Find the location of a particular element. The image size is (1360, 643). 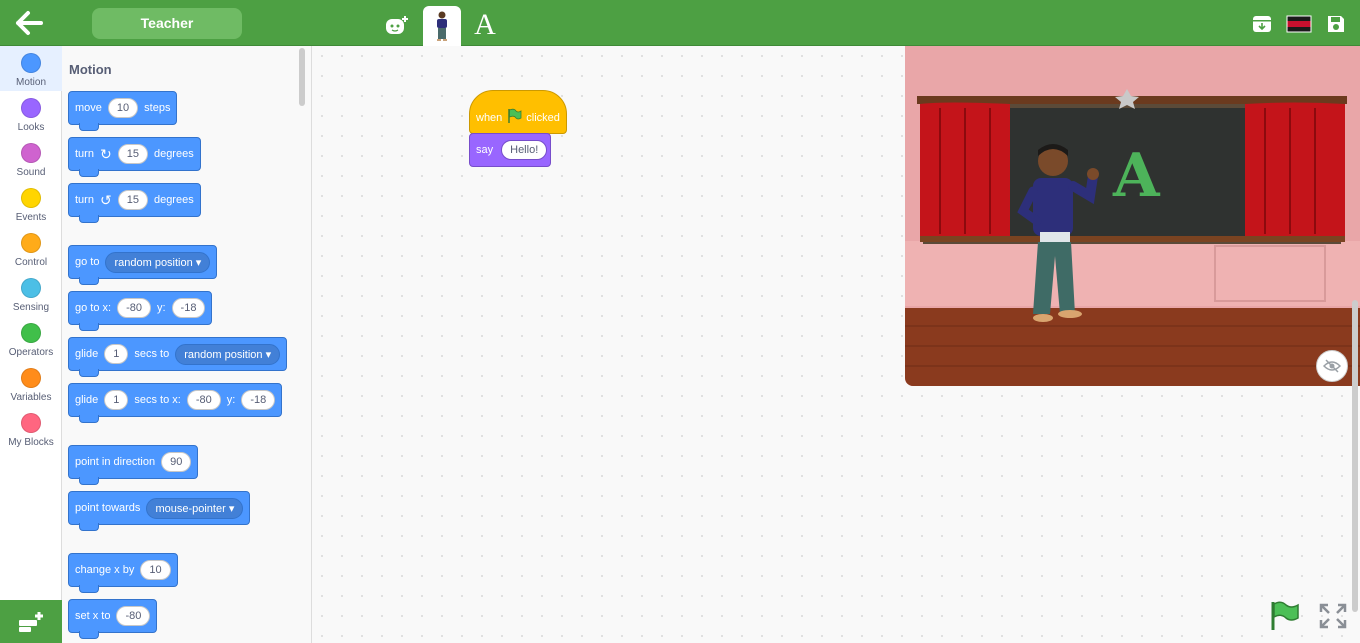

category-events: Events is located at coordinates (31, 203).